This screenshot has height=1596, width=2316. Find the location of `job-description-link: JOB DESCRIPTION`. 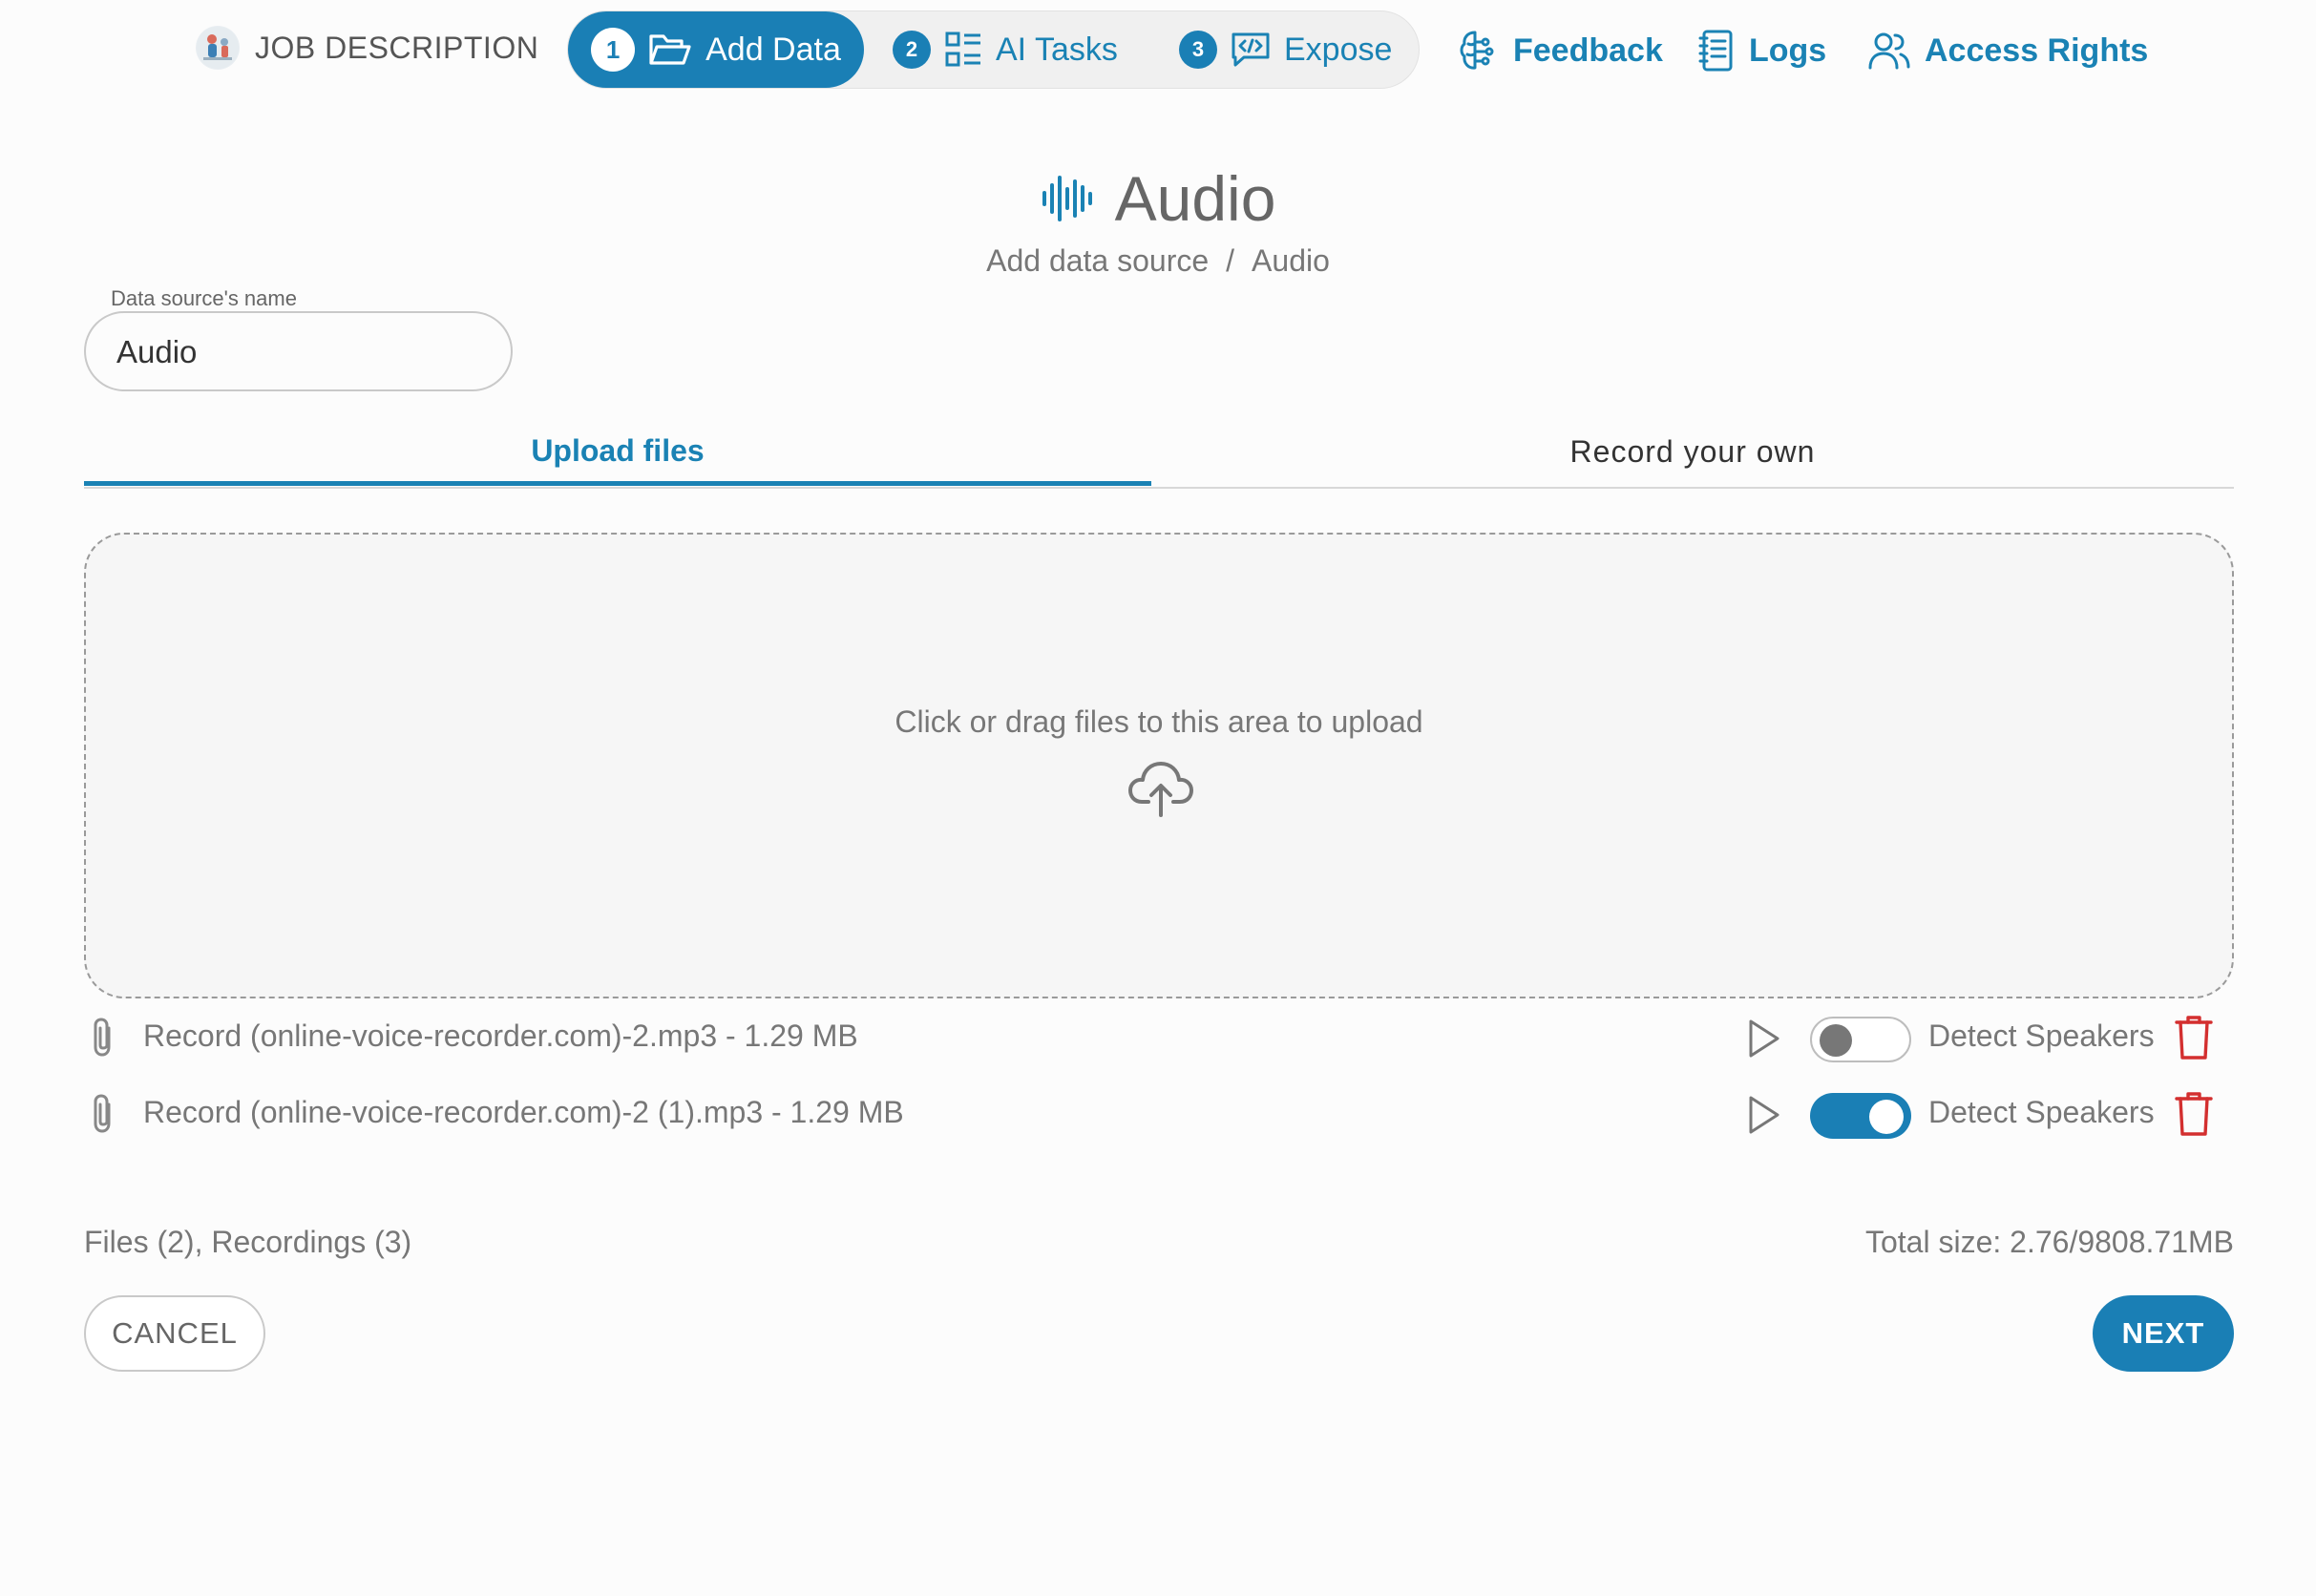

job-description-link: JOB DESCRIPTION is located at coordinates (367, 48).